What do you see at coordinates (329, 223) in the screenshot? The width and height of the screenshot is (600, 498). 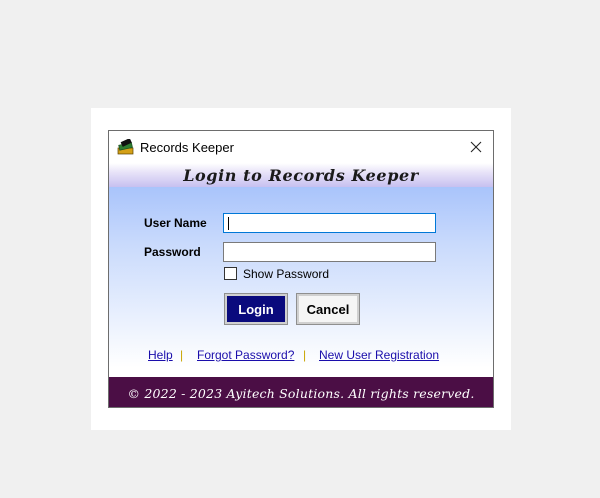 I see `username-input` at bounding box center [329, 223].